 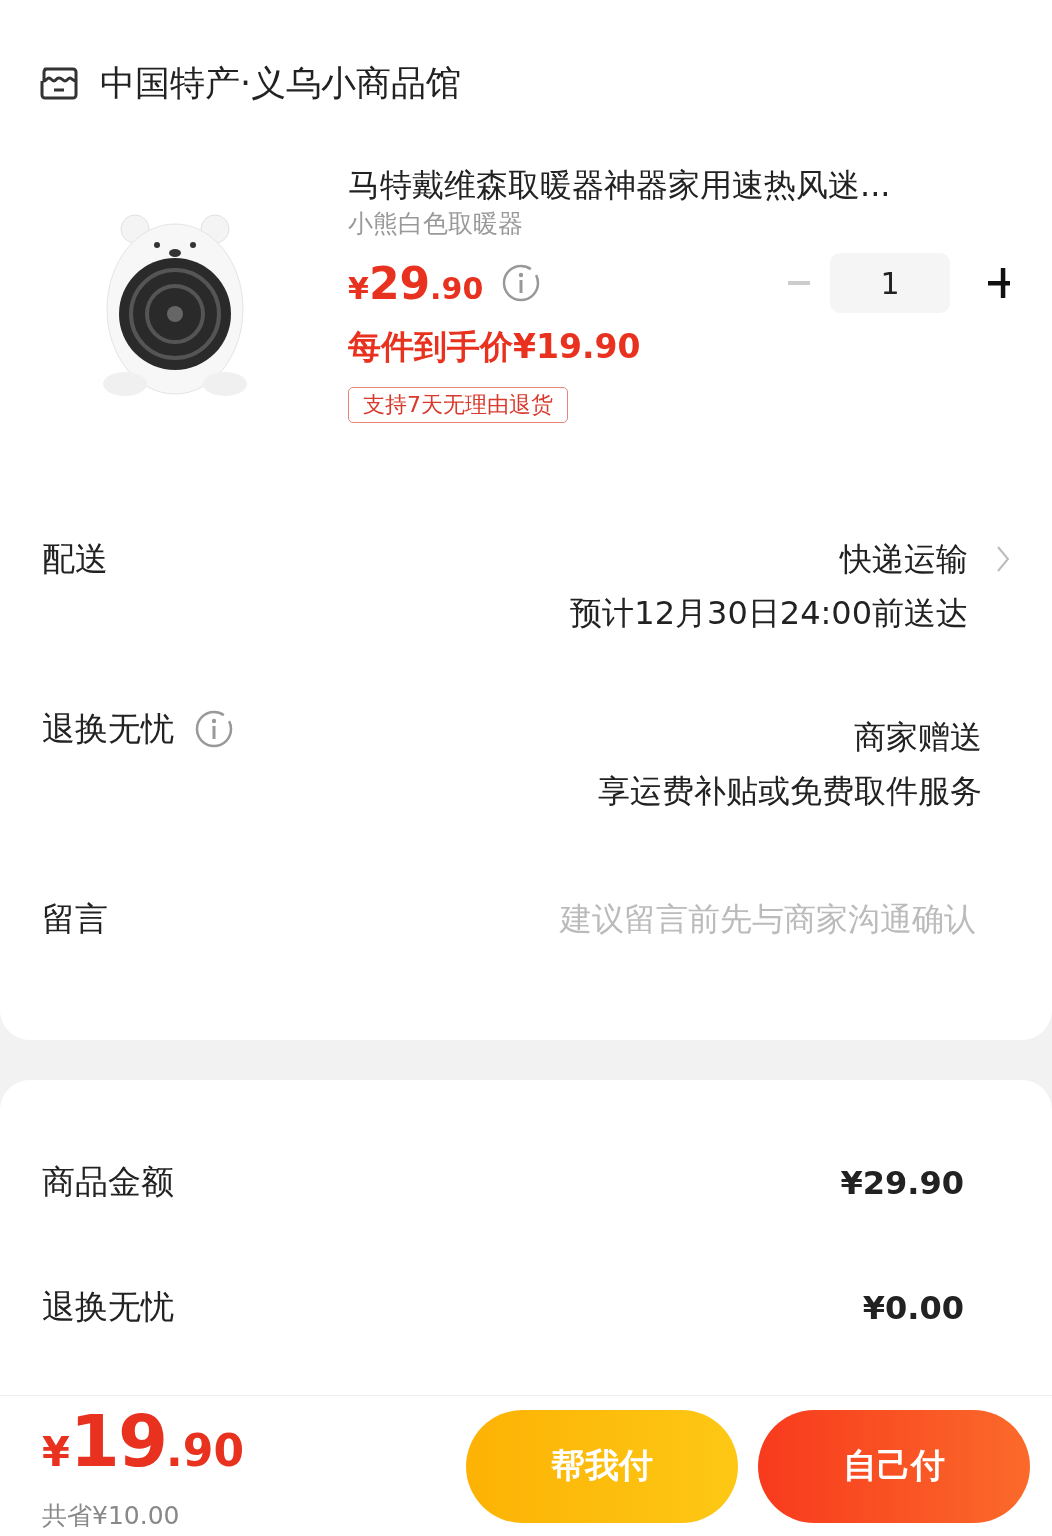 What do you see at coordinates (769, 613) in the screenshot?
I see `delivery-estimate: 预计12月30日24:00前送达` at bounding box center [769, 613].